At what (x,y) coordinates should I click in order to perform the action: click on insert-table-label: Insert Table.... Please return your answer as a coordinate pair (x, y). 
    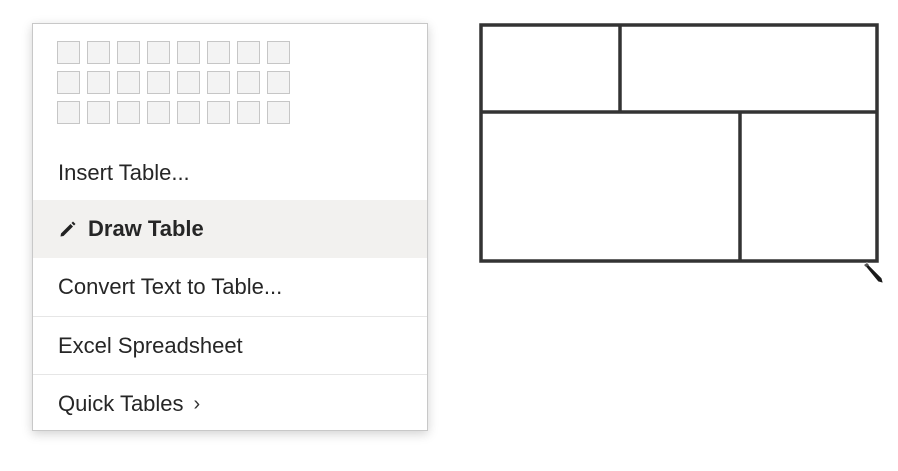
    Looking at the image, I should click on (124, 172).